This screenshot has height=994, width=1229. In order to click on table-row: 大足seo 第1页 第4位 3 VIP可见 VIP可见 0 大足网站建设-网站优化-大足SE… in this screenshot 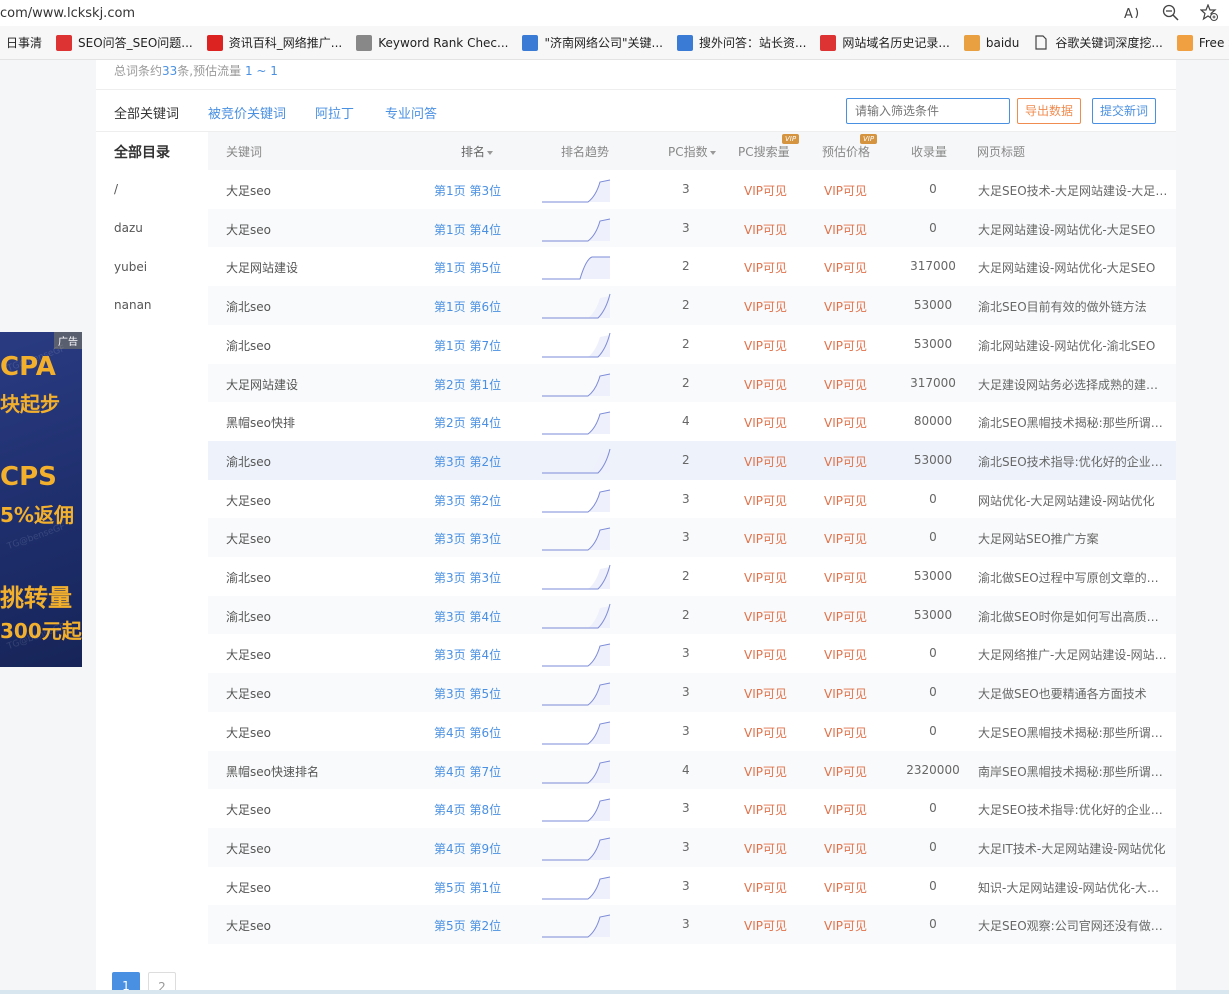, I will do `click(692, 228)`.